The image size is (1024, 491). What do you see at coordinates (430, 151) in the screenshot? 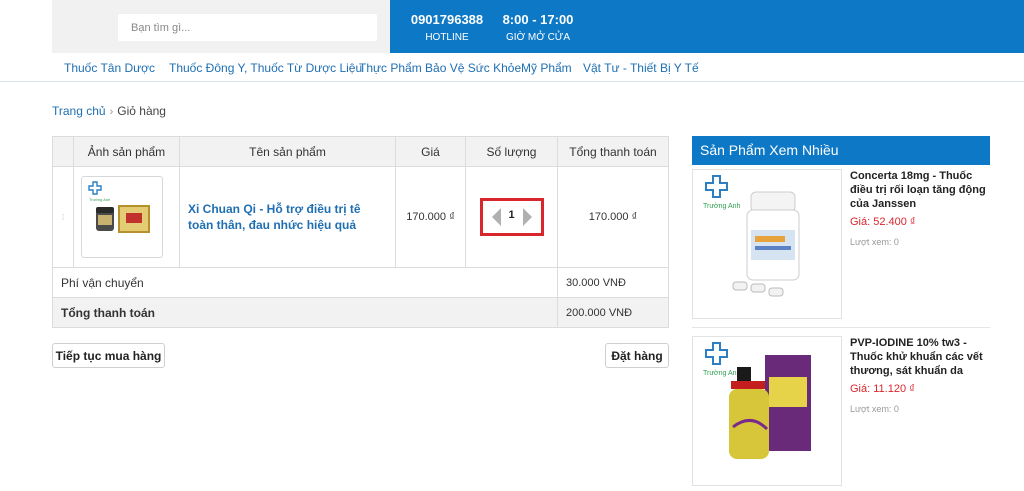
I see `col-price: Giá` at bounding box center [430, 151].